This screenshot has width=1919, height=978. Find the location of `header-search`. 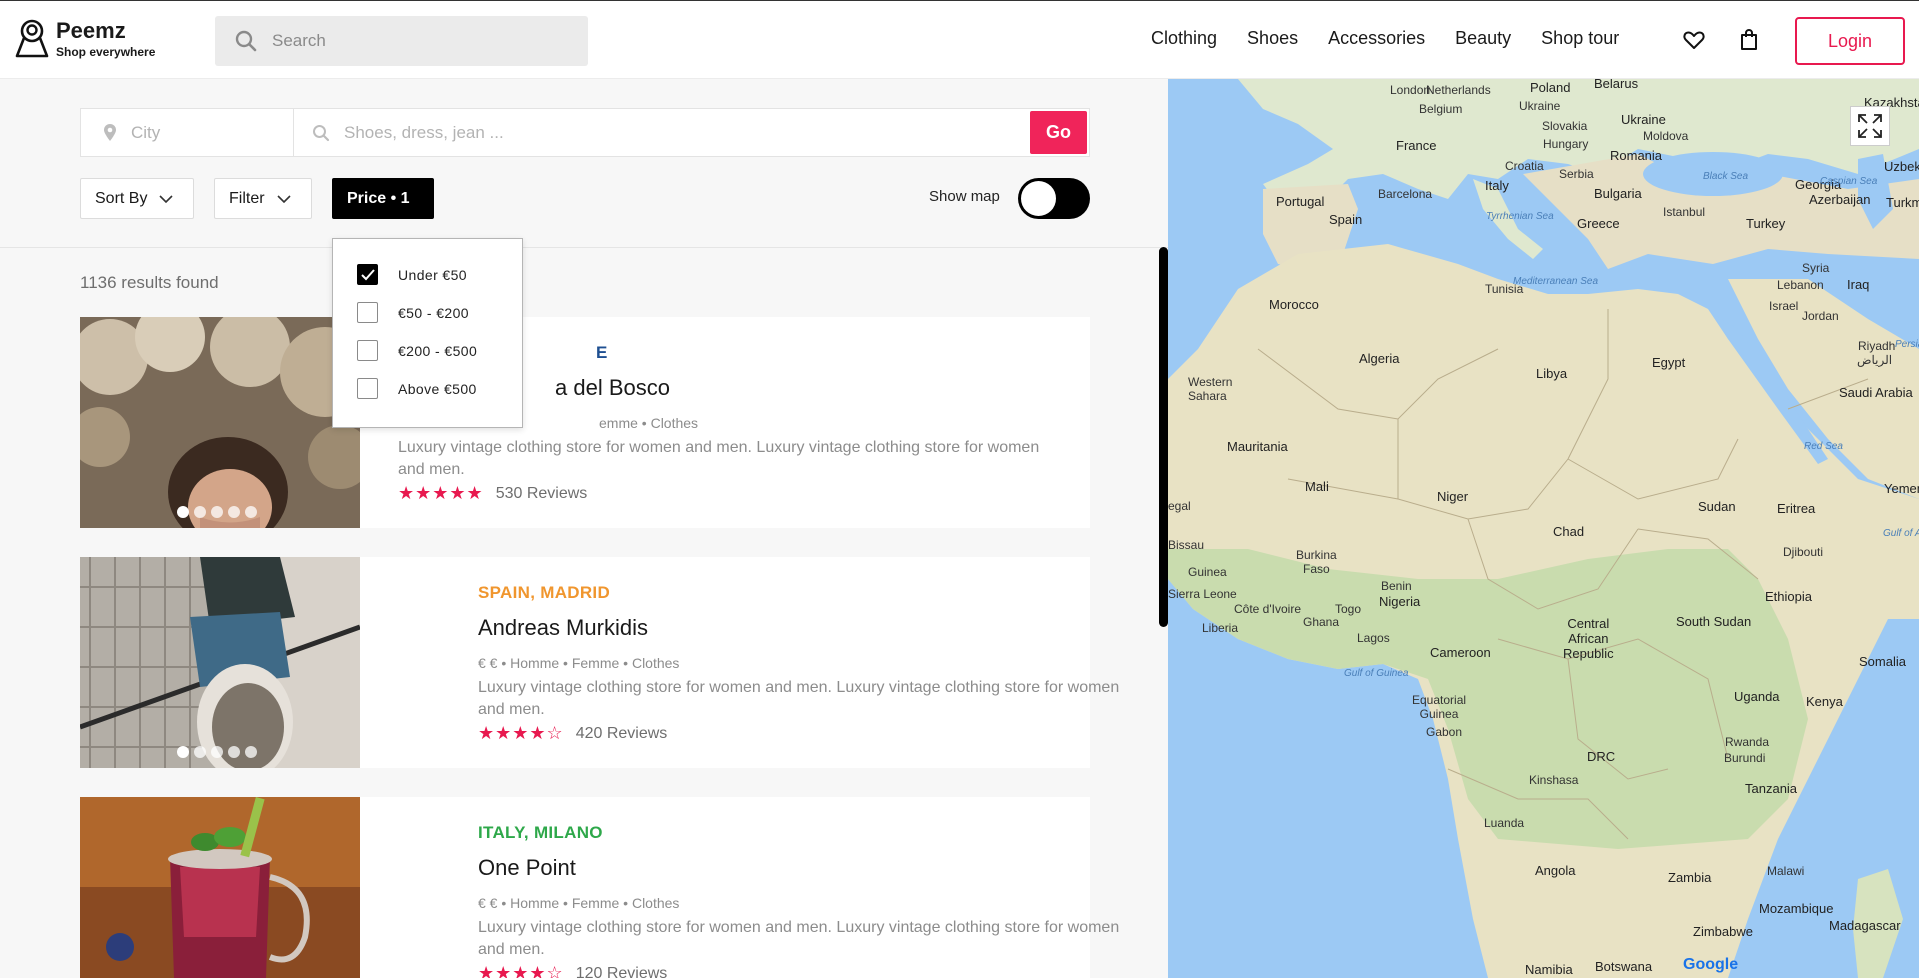

header-search is located at coordinates (401, 41).